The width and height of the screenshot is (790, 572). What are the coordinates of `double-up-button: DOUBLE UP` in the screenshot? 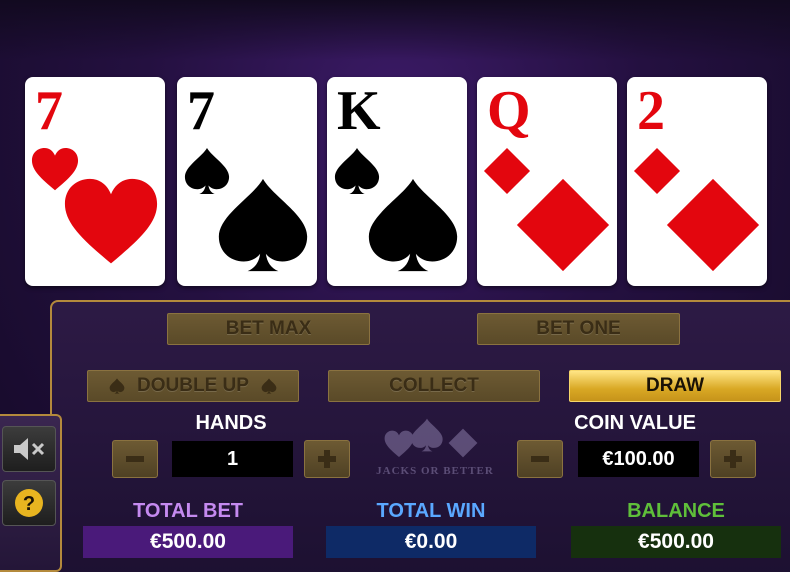 It's located at (193, 386).